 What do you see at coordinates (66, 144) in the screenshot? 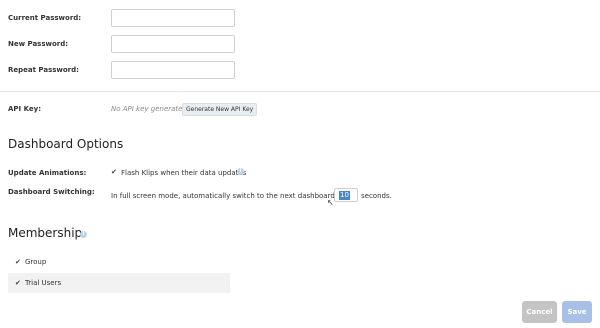
I see `dashboard-options-title: Dashboard Options` at bounding box center [66, 144].